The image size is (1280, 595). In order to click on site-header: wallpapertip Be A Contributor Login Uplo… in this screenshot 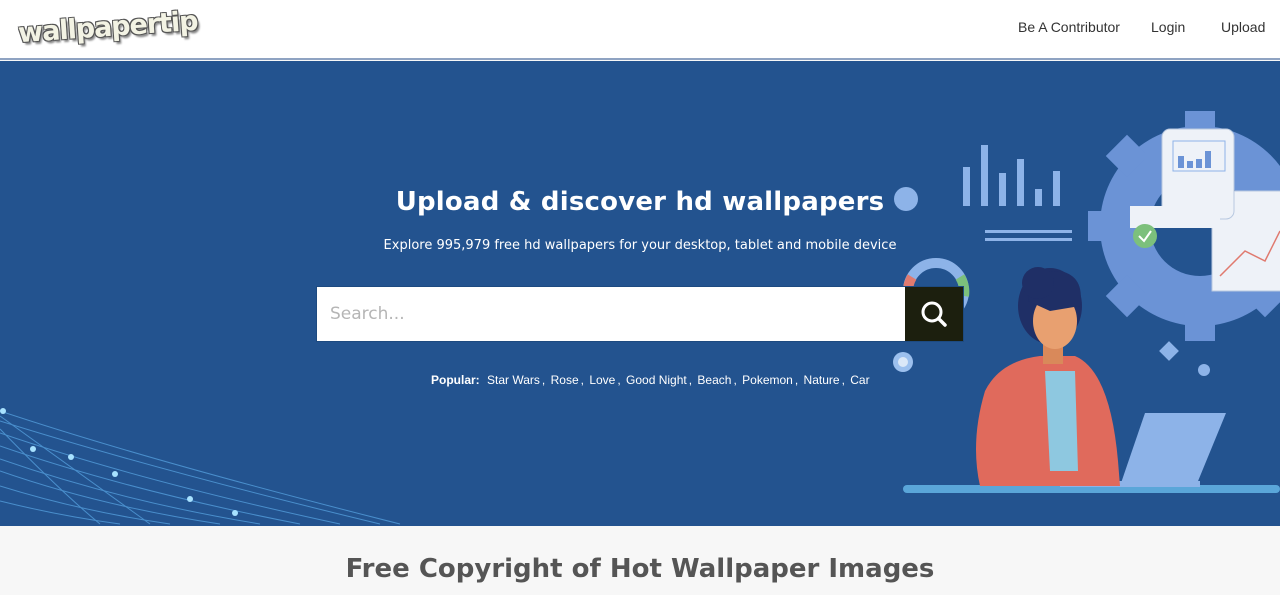, I will do `click(640, 30)`.